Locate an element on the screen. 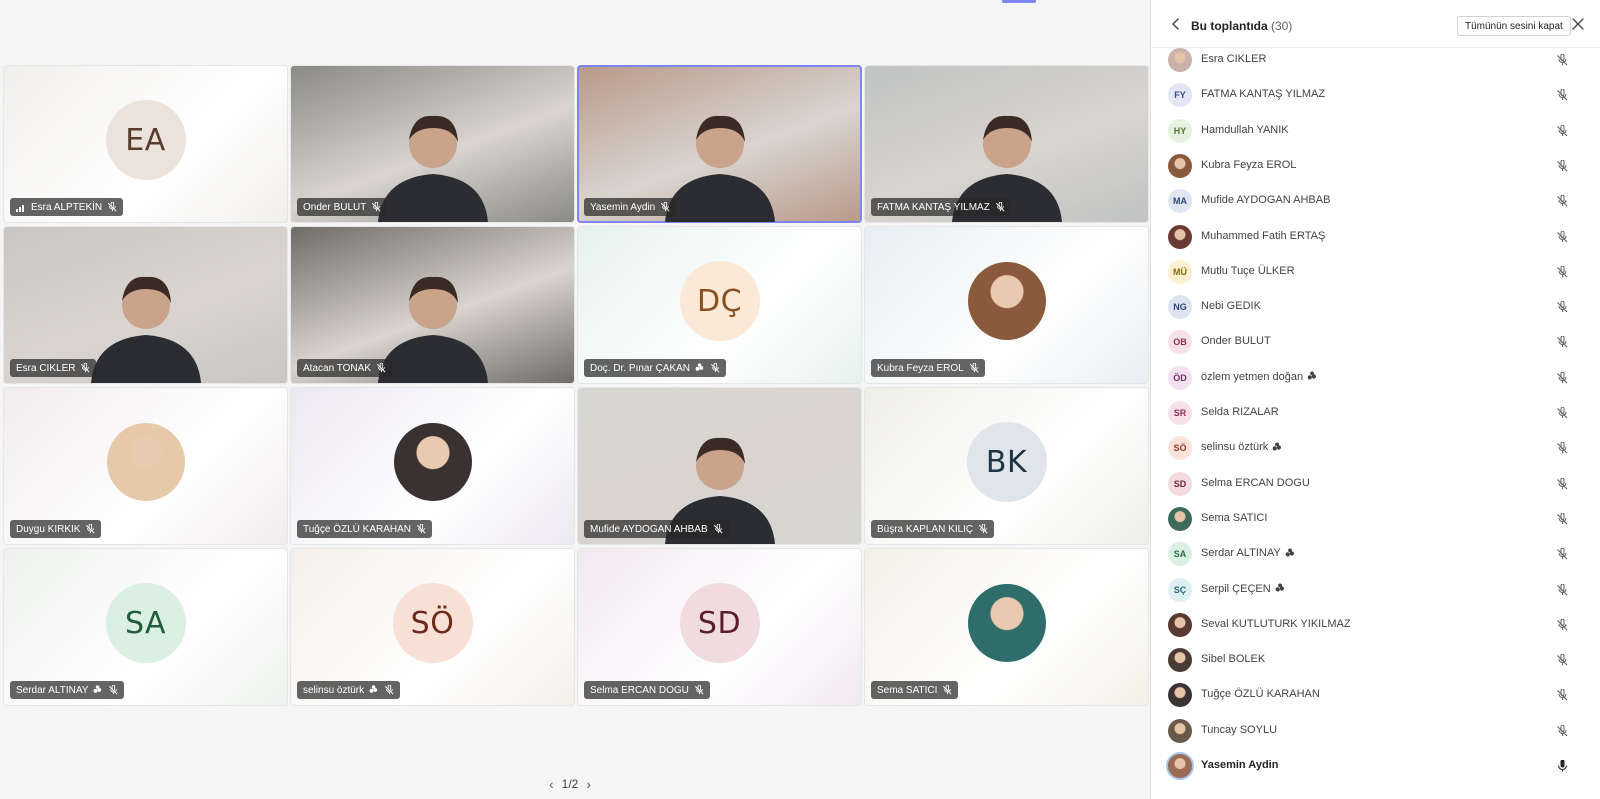  participant-list-item: Esra CIKLER is located at coordinates (1375, 63).